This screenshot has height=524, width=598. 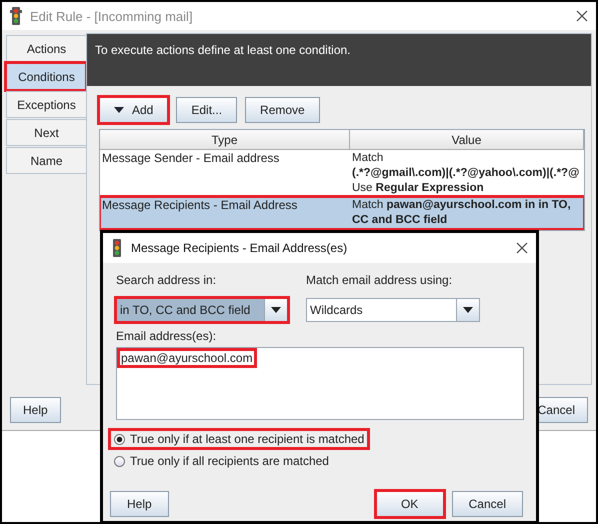 What do you see at coordinates (320, 383) in the screenshot?
I see `email-input-field: pawan@ayurschool.com` at bounding box center [320, 383].